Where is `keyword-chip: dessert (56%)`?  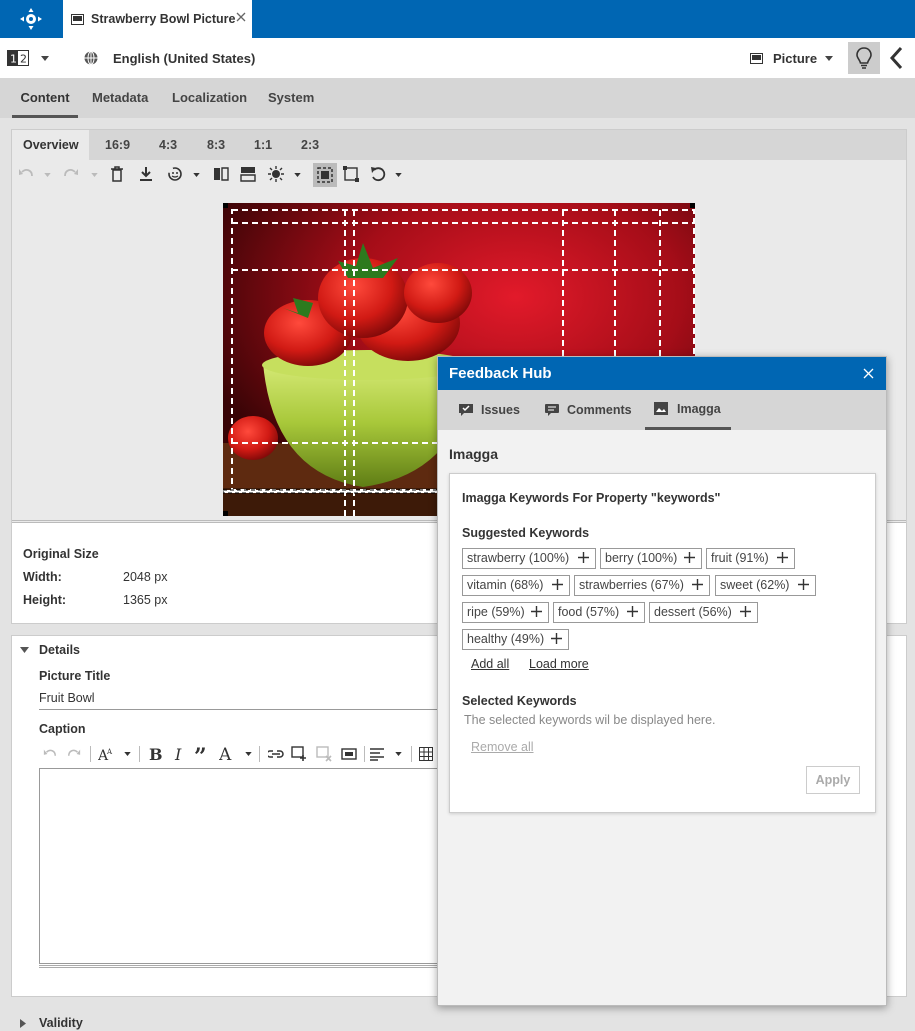
keyword-chip: dessert (56%) is located at coordinates (703, 612).